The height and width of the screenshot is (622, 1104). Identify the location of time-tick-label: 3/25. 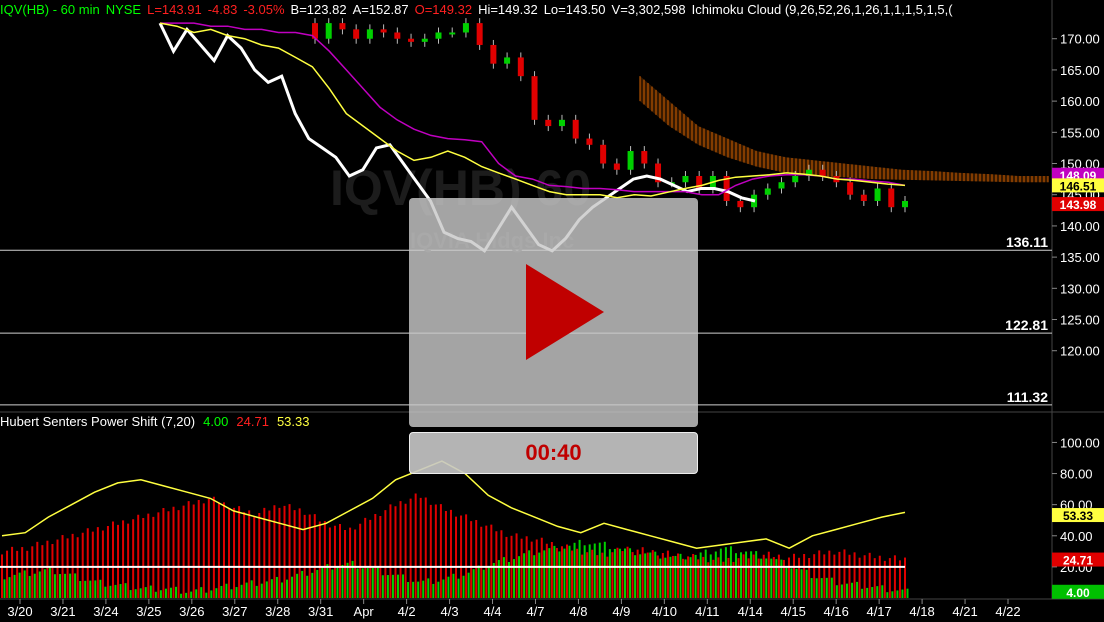
(148, 611).